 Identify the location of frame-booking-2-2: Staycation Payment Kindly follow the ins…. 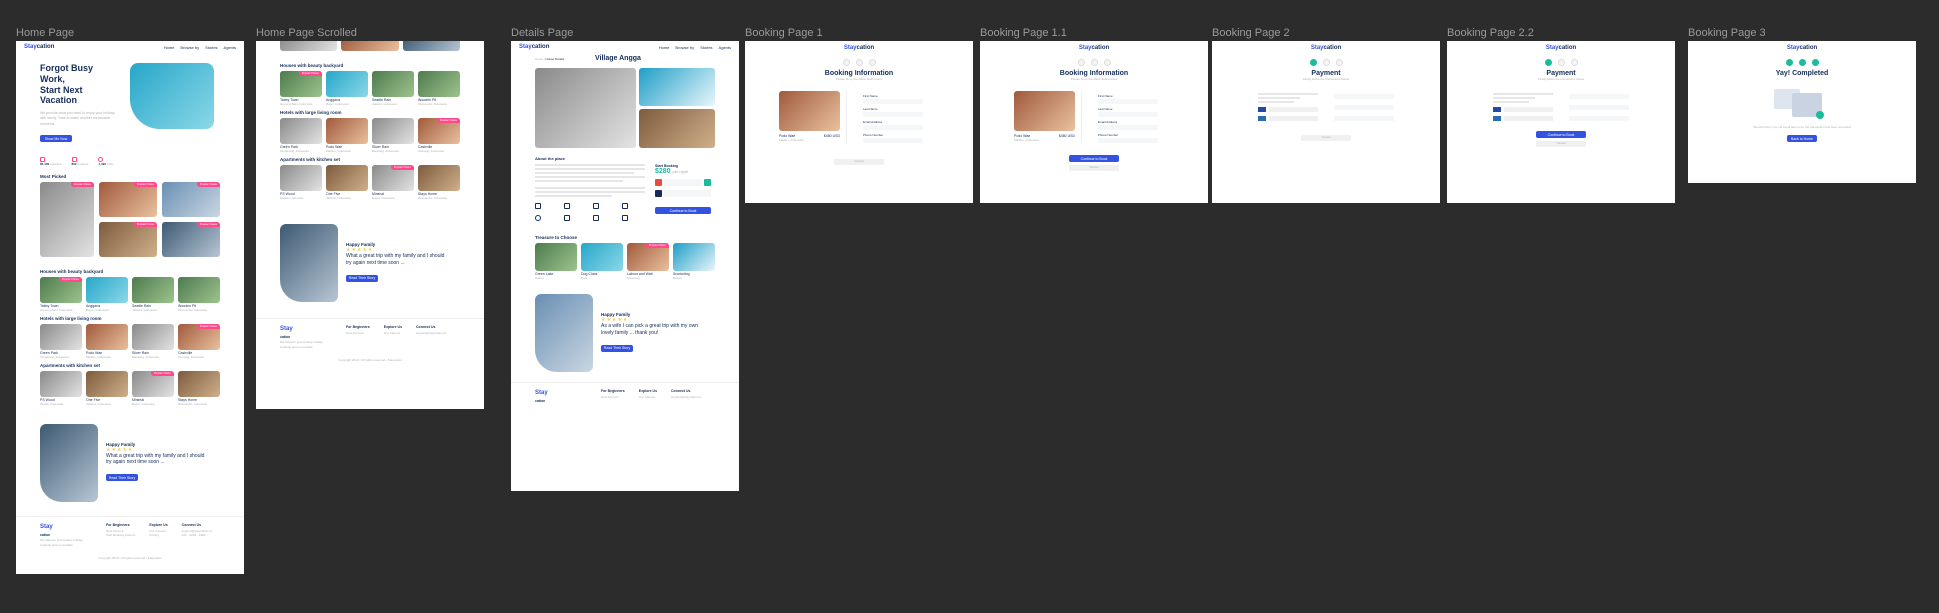
(1561, 122).